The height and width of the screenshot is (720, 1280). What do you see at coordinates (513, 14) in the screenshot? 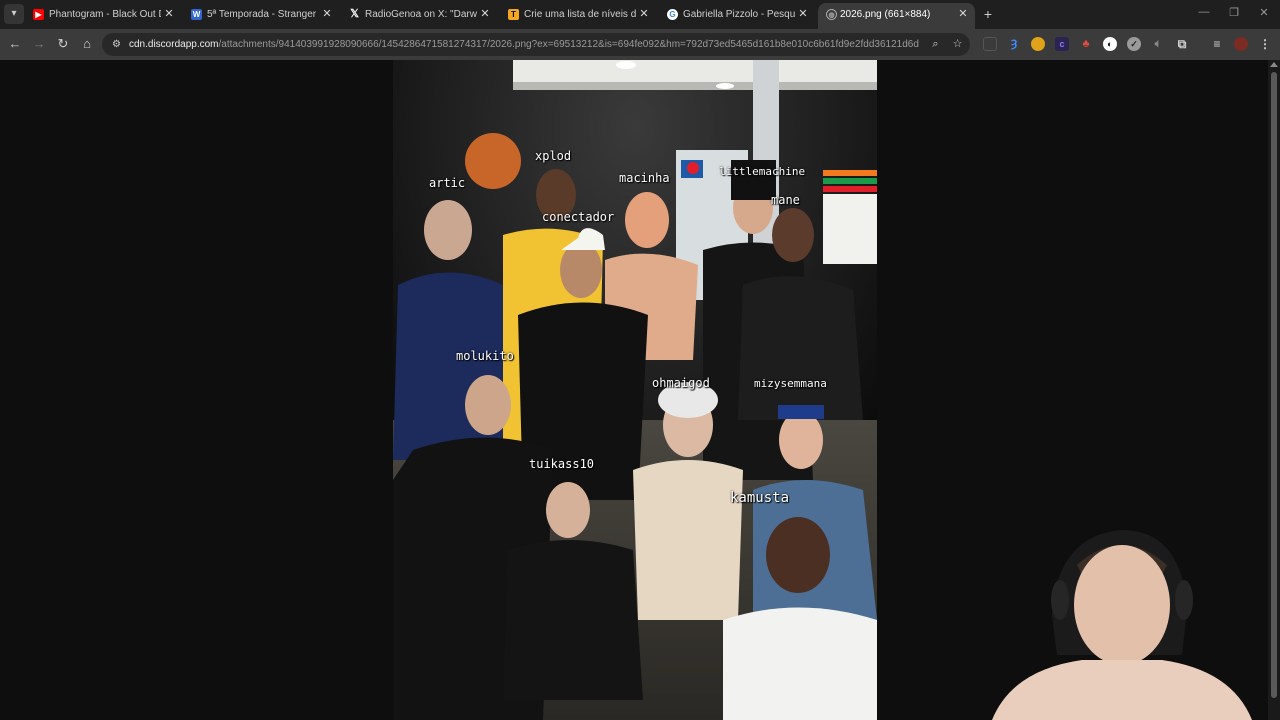
I see `tiermaker-icon: T` at bounding box center [513, 14].